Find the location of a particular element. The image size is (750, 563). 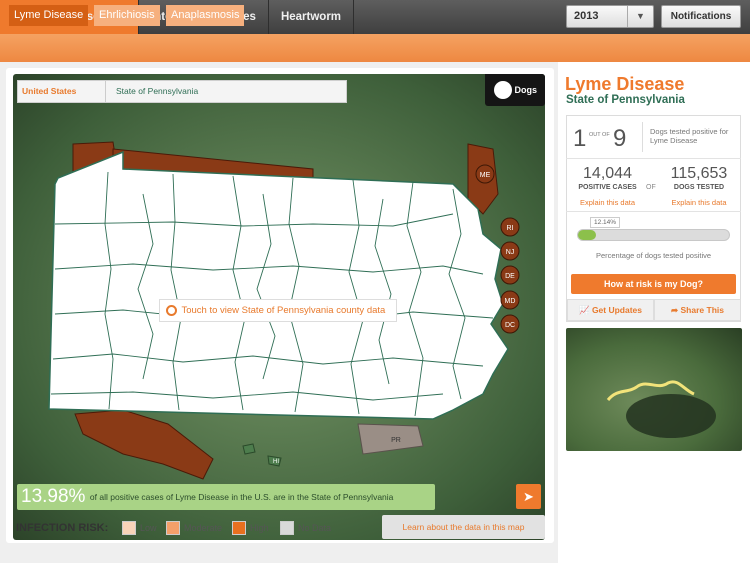

neighbor-state-south is located at coordinates (144, 444).